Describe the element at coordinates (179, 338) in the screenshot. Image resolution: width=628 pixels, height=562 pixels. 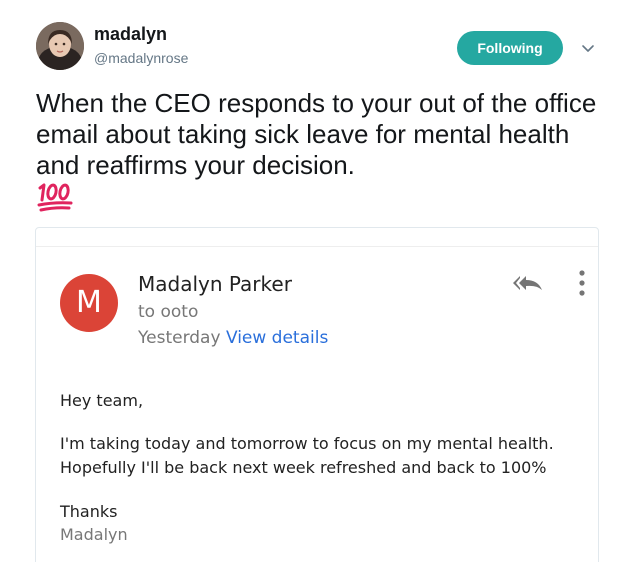
I see `email-date: Yesterday` at that location.